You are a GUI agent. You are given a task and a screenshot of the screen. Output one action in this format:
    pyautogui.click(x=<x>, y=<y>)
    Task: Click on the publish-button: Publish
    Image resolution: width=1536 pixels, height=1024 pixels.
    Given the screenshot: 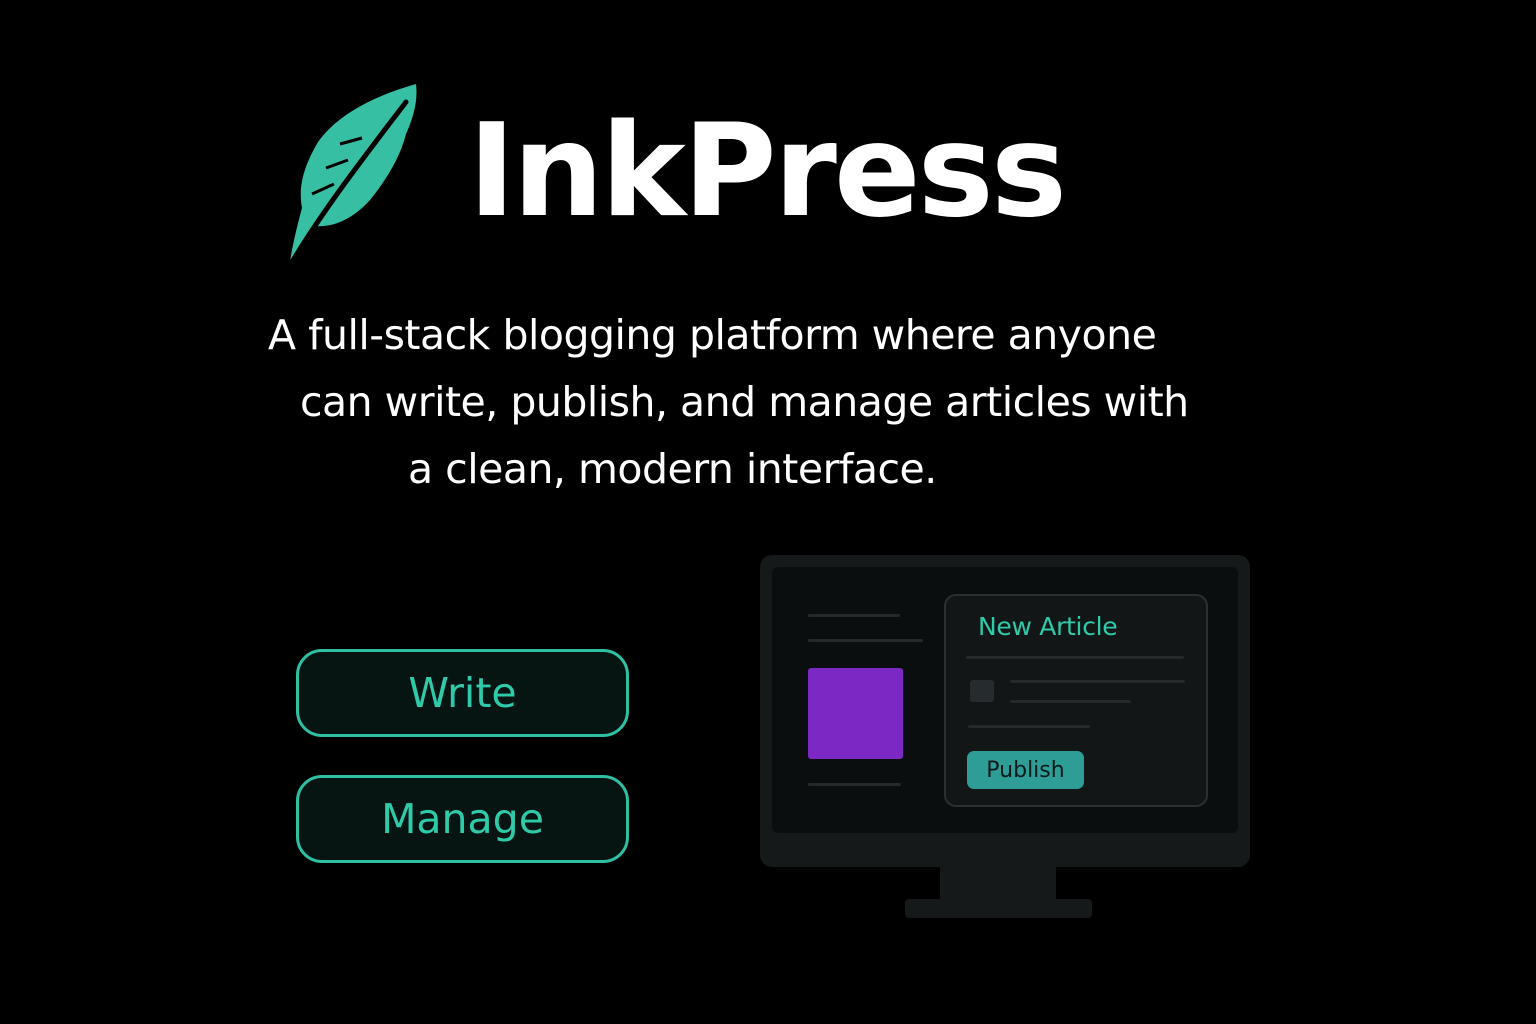 What is the action you would take?
    pyautogui.click(x=1025, y=770)
    